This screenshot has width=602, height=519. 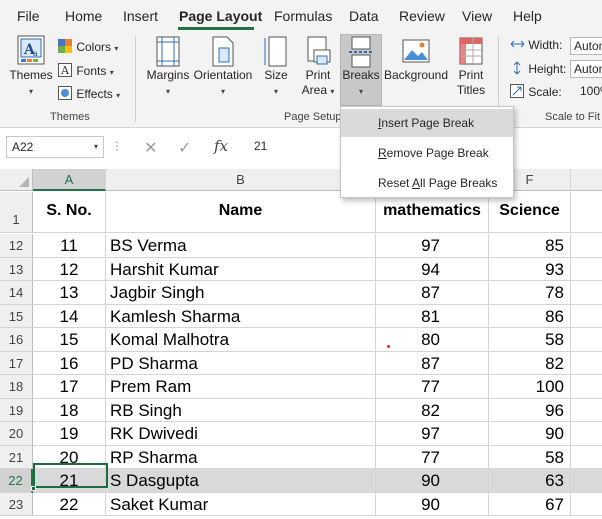 What do you see at coordinates (16, 246) in the screenshot?
I see `row-header: 12` at bounding box center [16, 246].